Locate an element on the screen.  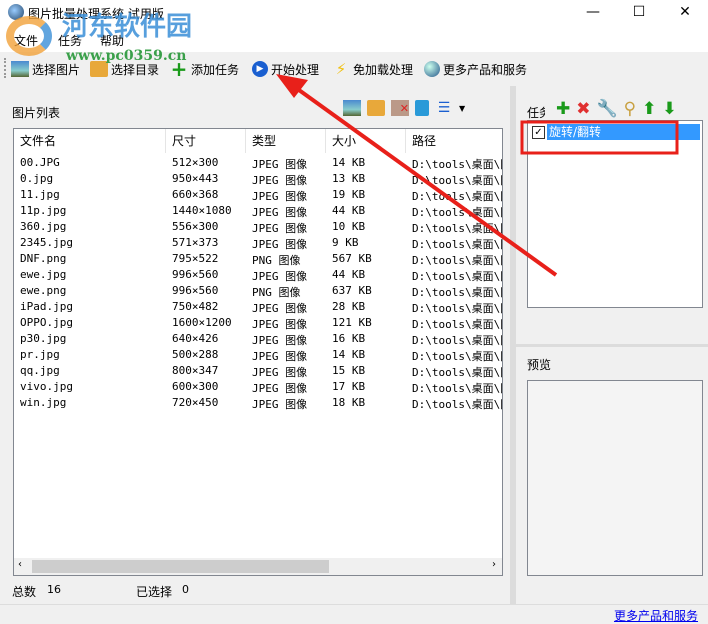
table-row: 2345.jpg 571×373 JPEG 图像 9 KB D:\tools\桌面\图 is located at coordinates (258, 243).